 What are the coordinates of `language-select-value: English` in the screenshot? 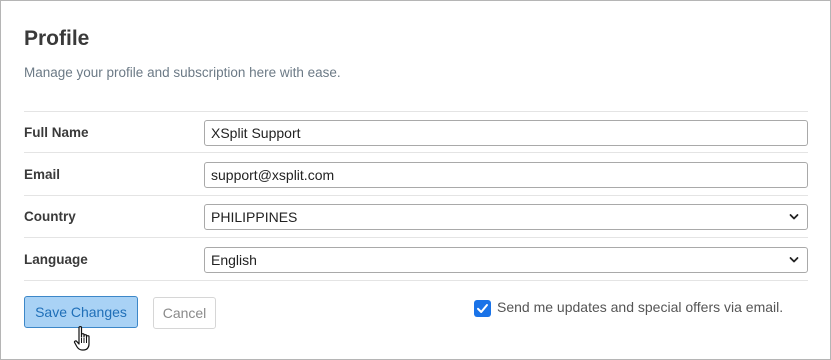 It's located at (234, 260).